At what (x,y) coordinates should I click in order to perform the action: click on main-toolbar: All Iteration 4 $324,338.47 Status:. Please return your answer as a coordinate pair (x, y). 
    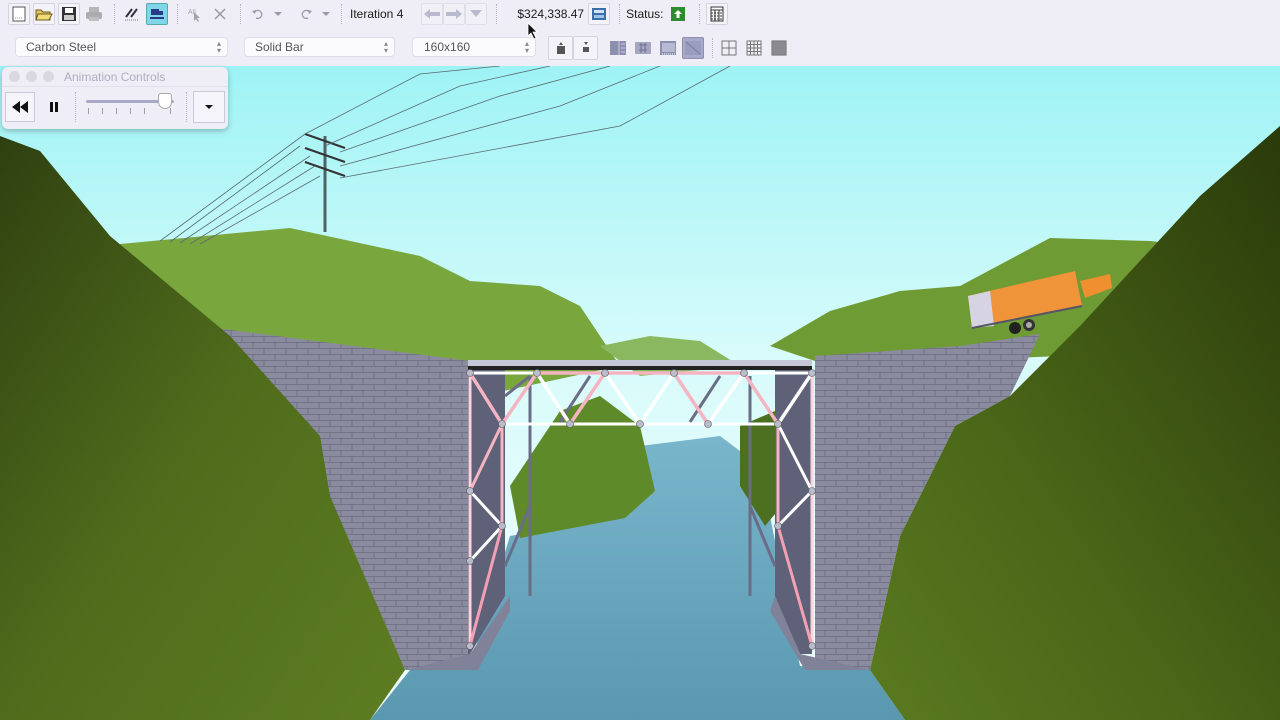
    Looking at the image, I should click on (640, 14).